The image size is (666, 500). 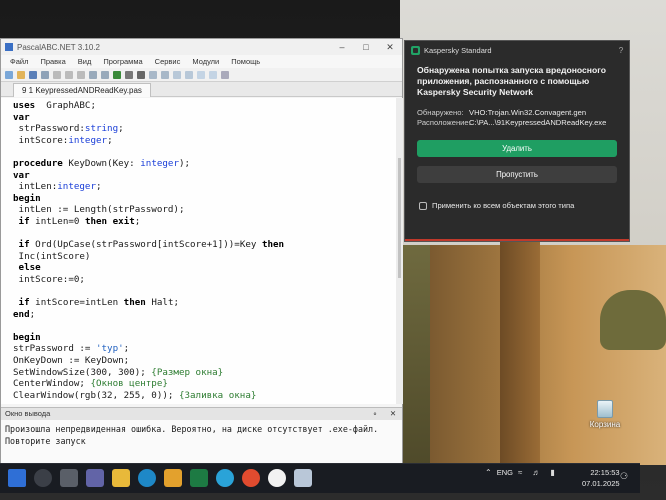 What do you see at coordinates (49, 129) in the screenshot?
I see `code-token: strPassword:` at bounding box center [49, 129].